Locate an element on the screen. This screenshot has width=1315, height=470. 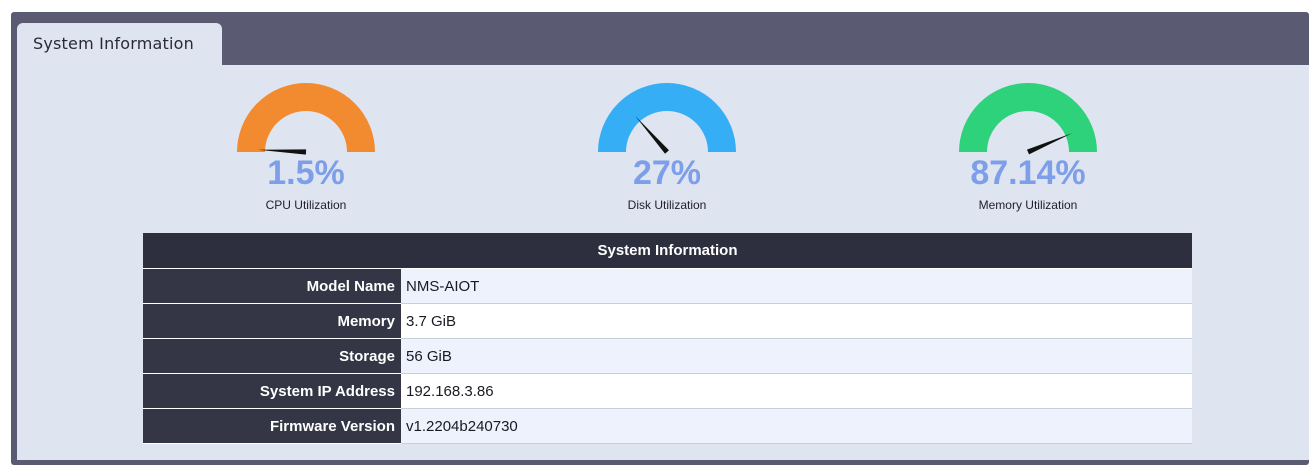
firmware-key: Firmware Version is located at coordinates (272, 426).